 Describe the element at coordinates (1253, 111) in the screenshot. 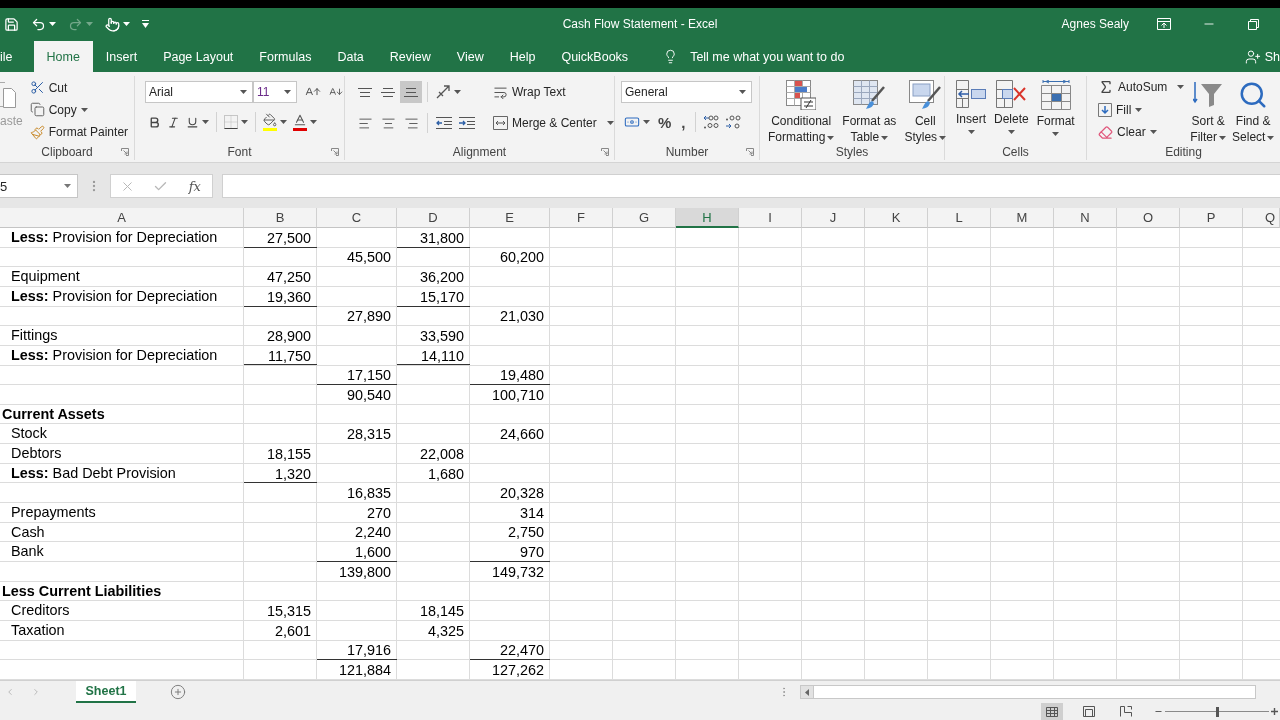

I see `find-select-button: Find & Select` at that location.